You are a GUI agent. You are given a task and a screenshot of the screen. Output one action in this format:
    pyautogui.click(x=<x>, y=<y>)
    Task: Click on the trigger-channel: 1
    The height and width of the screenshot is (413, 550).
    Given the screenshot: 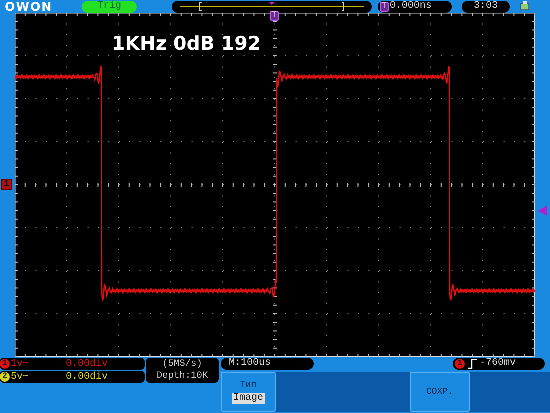 What is the action you would take?
    pyautogui.click(x=460, y=364)
    